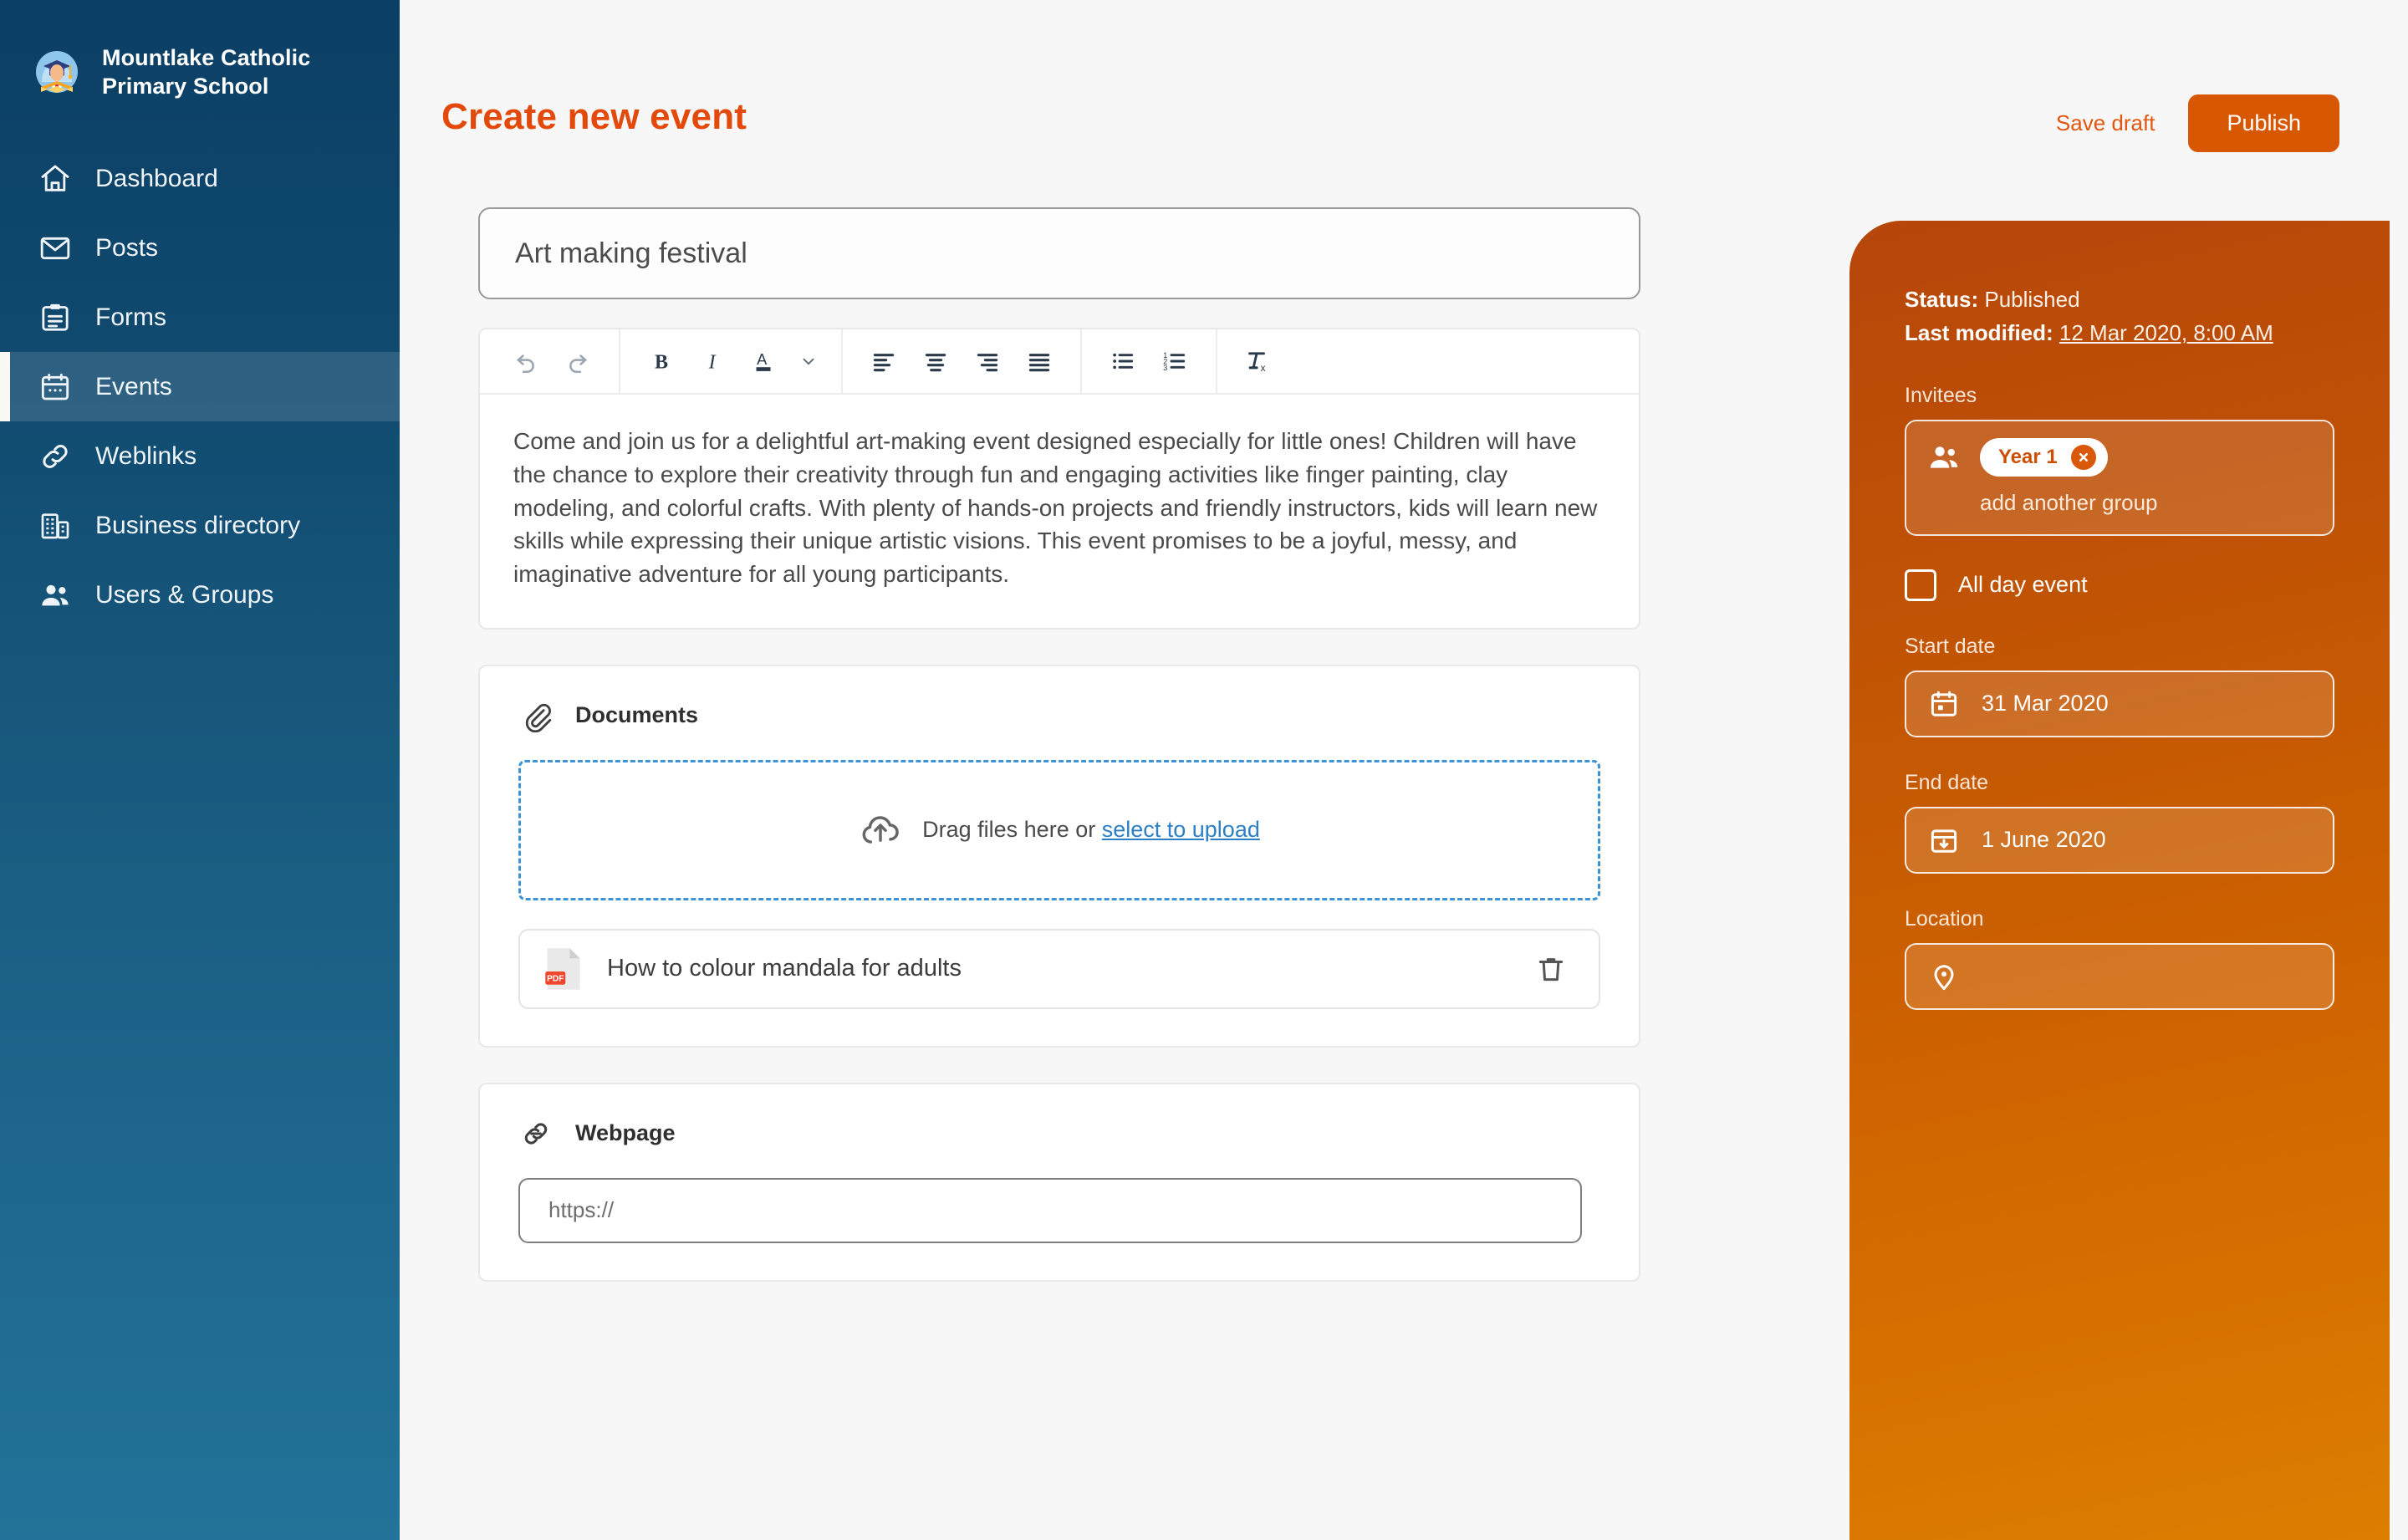 The image size is (2408, 1540). I want to click on align-center-icon, so click(935, 362).